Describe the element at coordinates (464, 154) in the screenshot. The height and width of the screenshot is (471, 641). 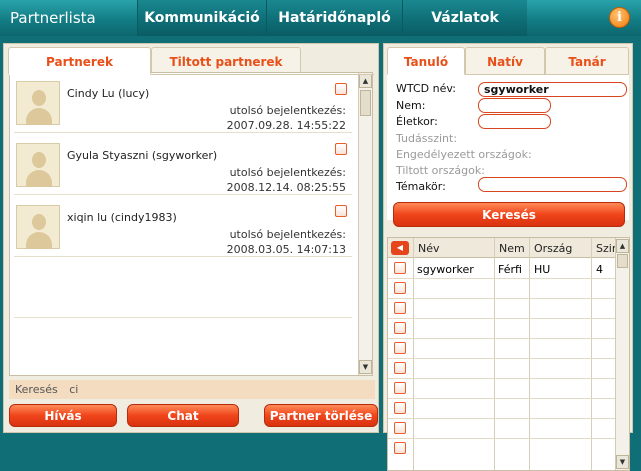
I see `allowed-countries-label: Engedélyezett országok:` at that location.